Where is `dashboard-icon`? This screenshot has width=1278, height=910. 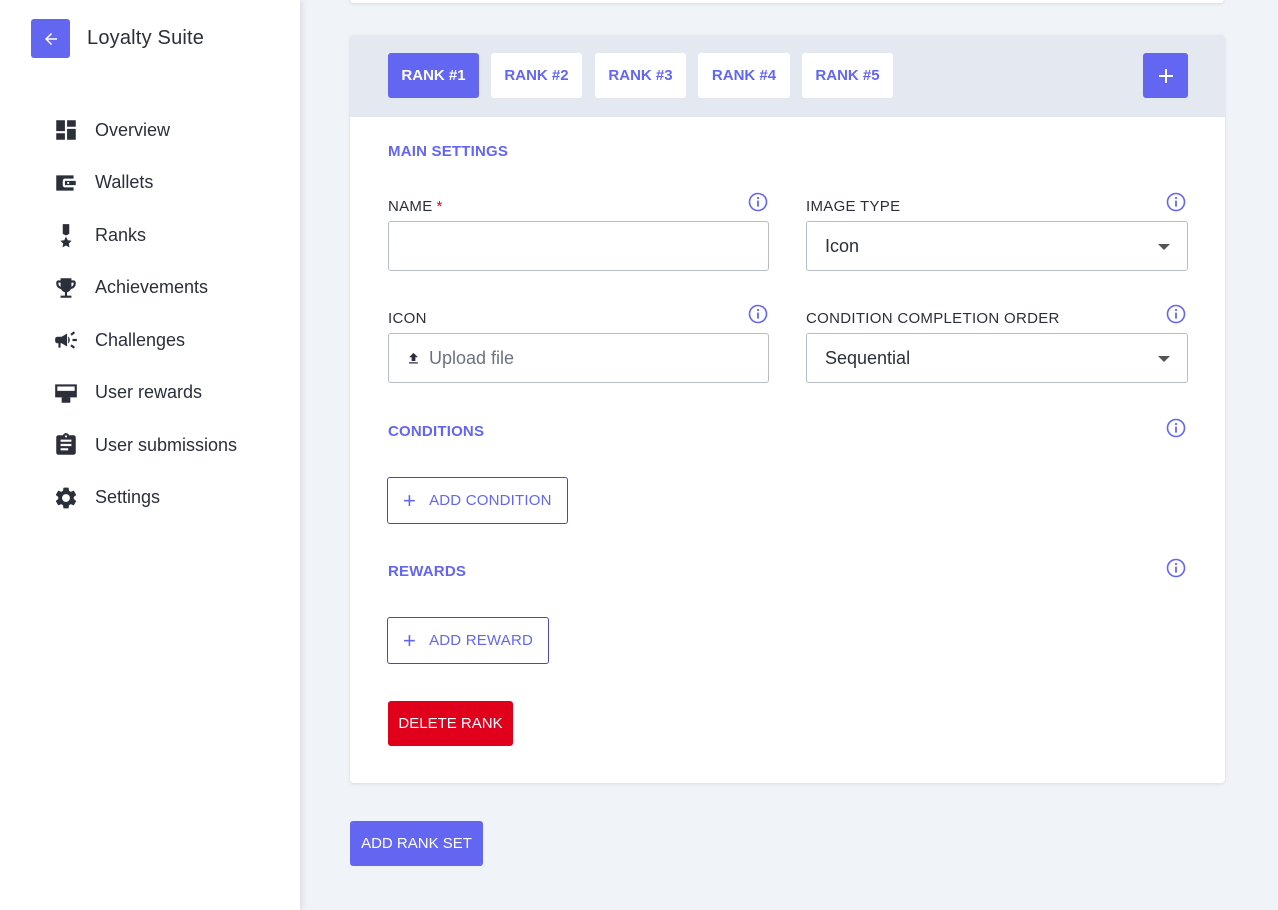 dashboard-icon is located at coordinates (66, 130).